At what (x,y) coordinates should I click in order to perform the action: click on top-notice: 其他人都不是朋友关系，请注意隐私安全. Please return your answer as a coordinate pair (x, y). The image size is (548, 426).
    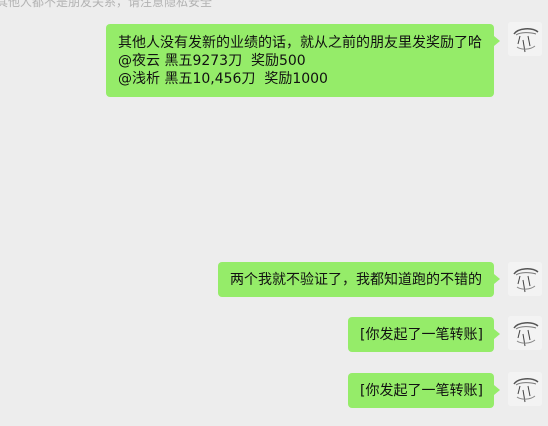
    Looking at the image, I should click on (106, 4).